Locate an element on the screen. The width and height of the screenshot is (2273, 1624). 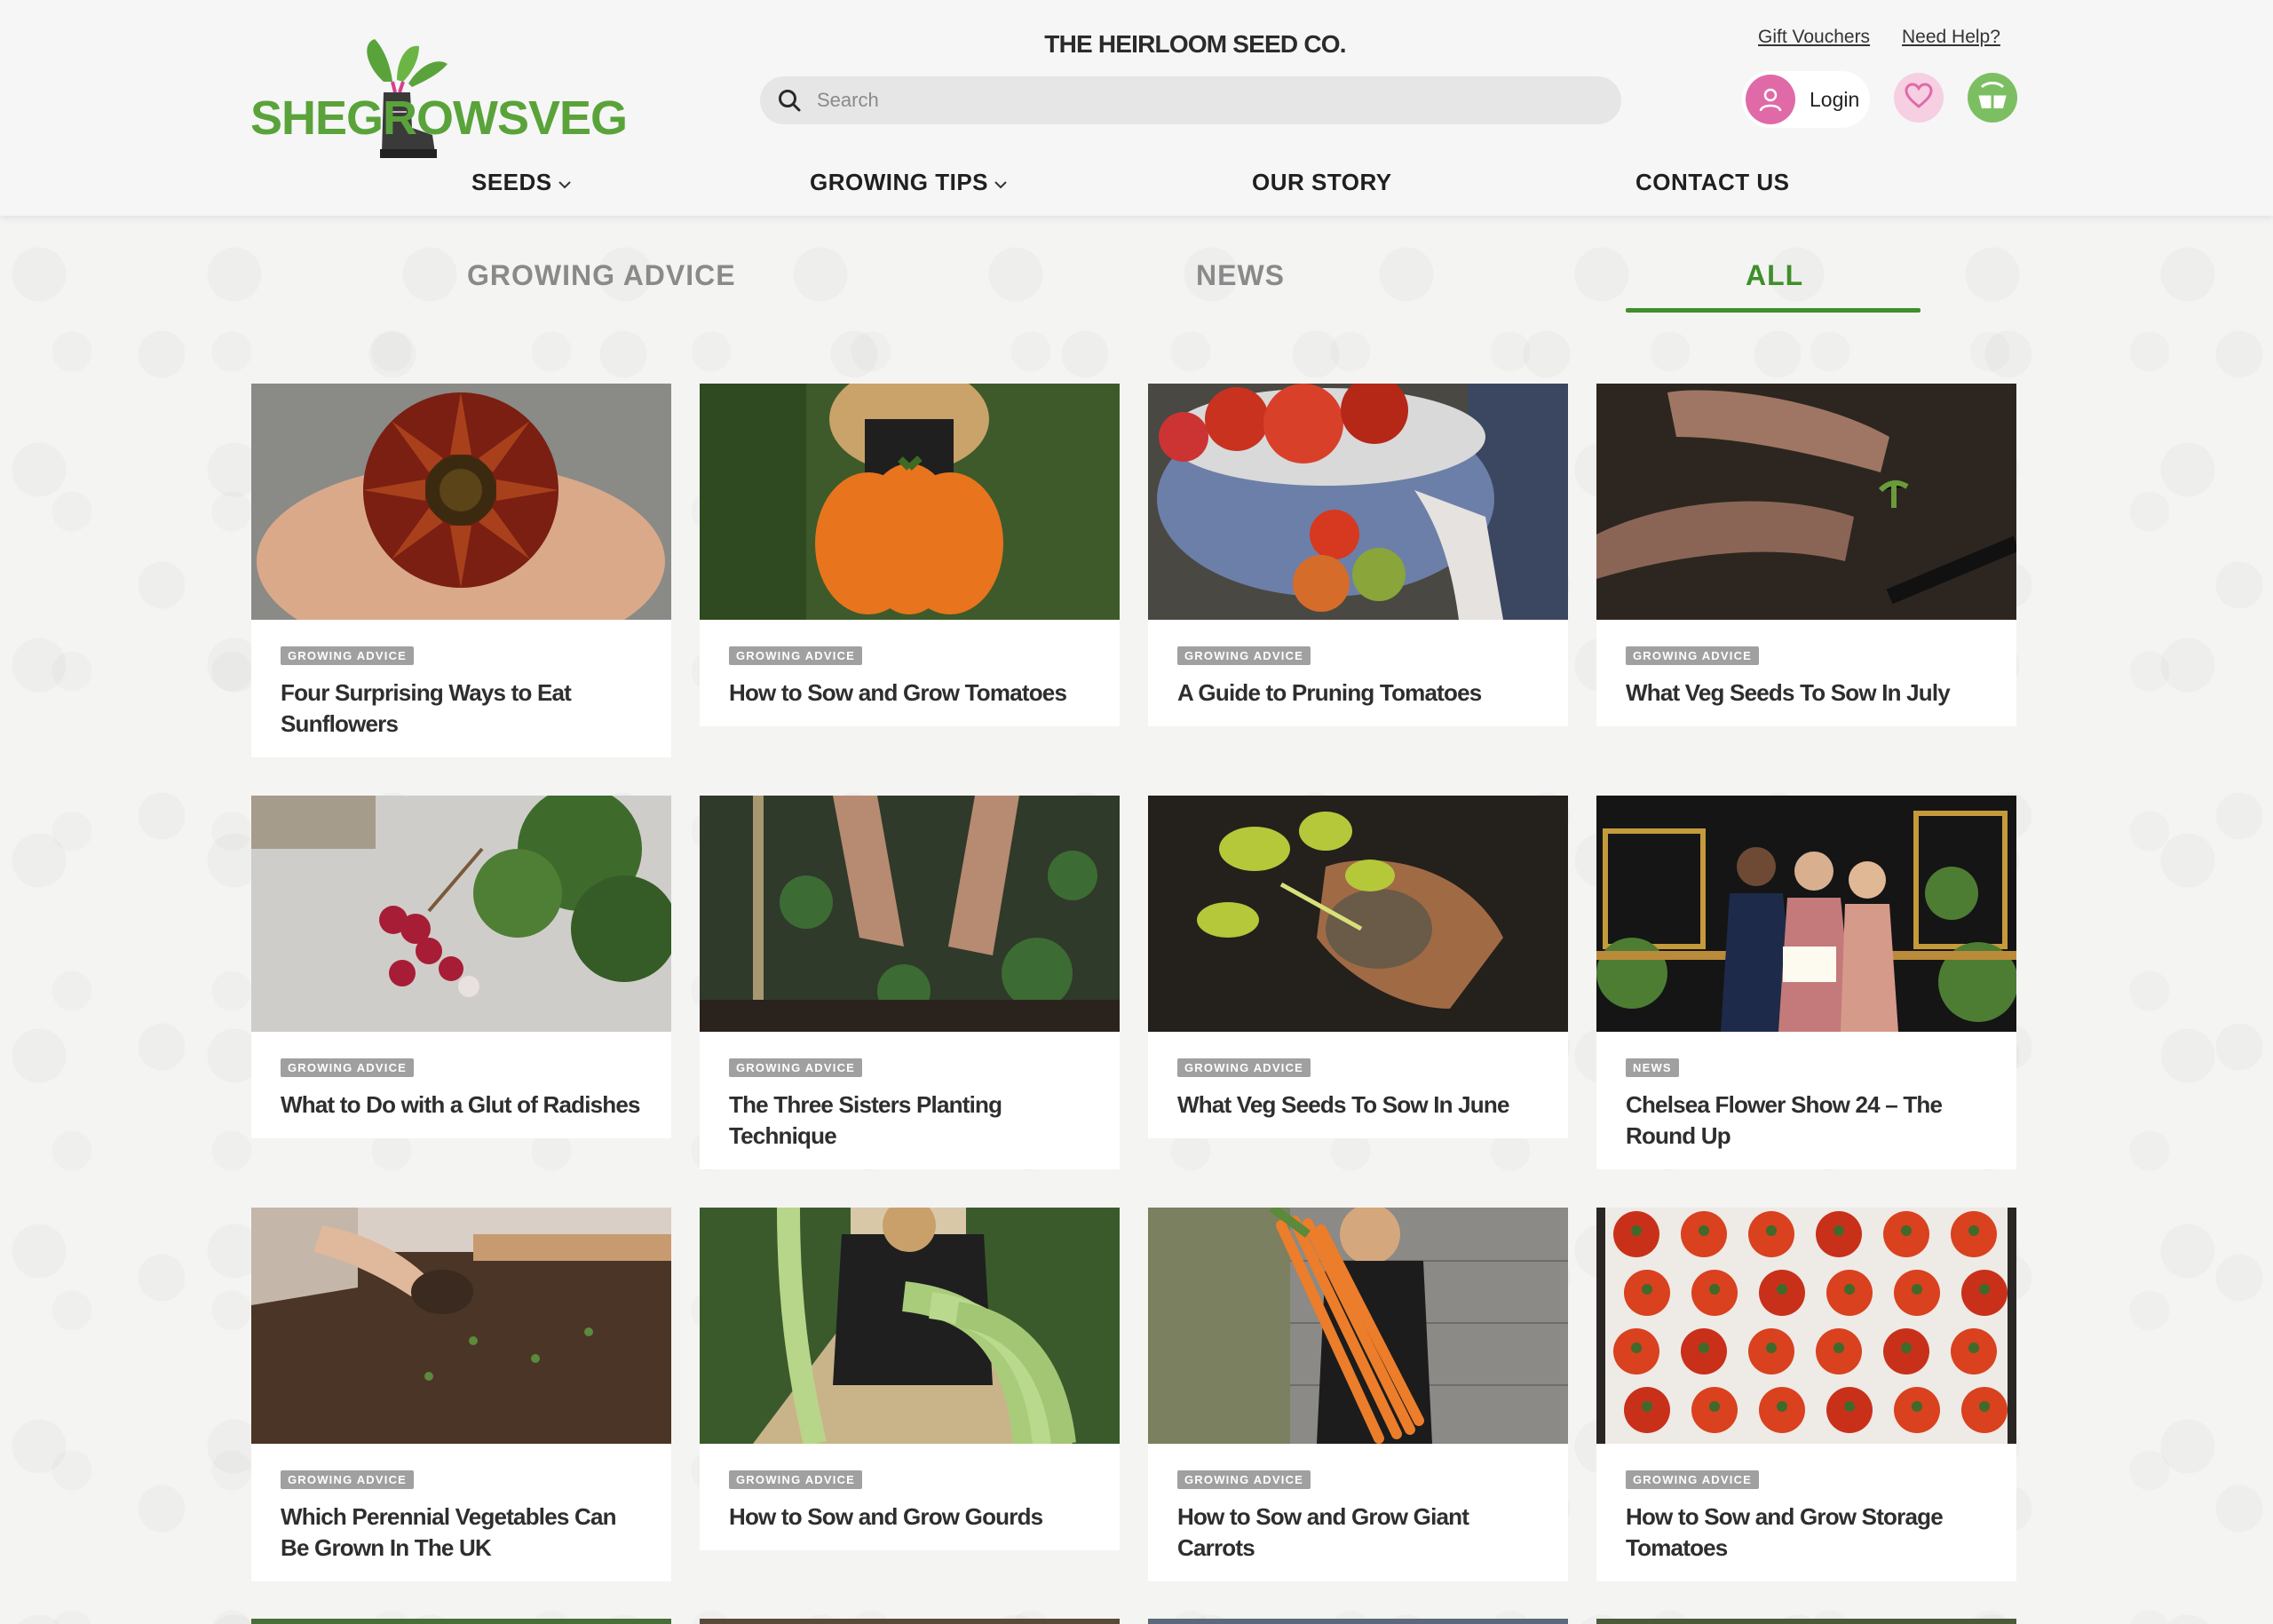
nav-our-story: OUR STORY is located at coordinates (1322, 182).